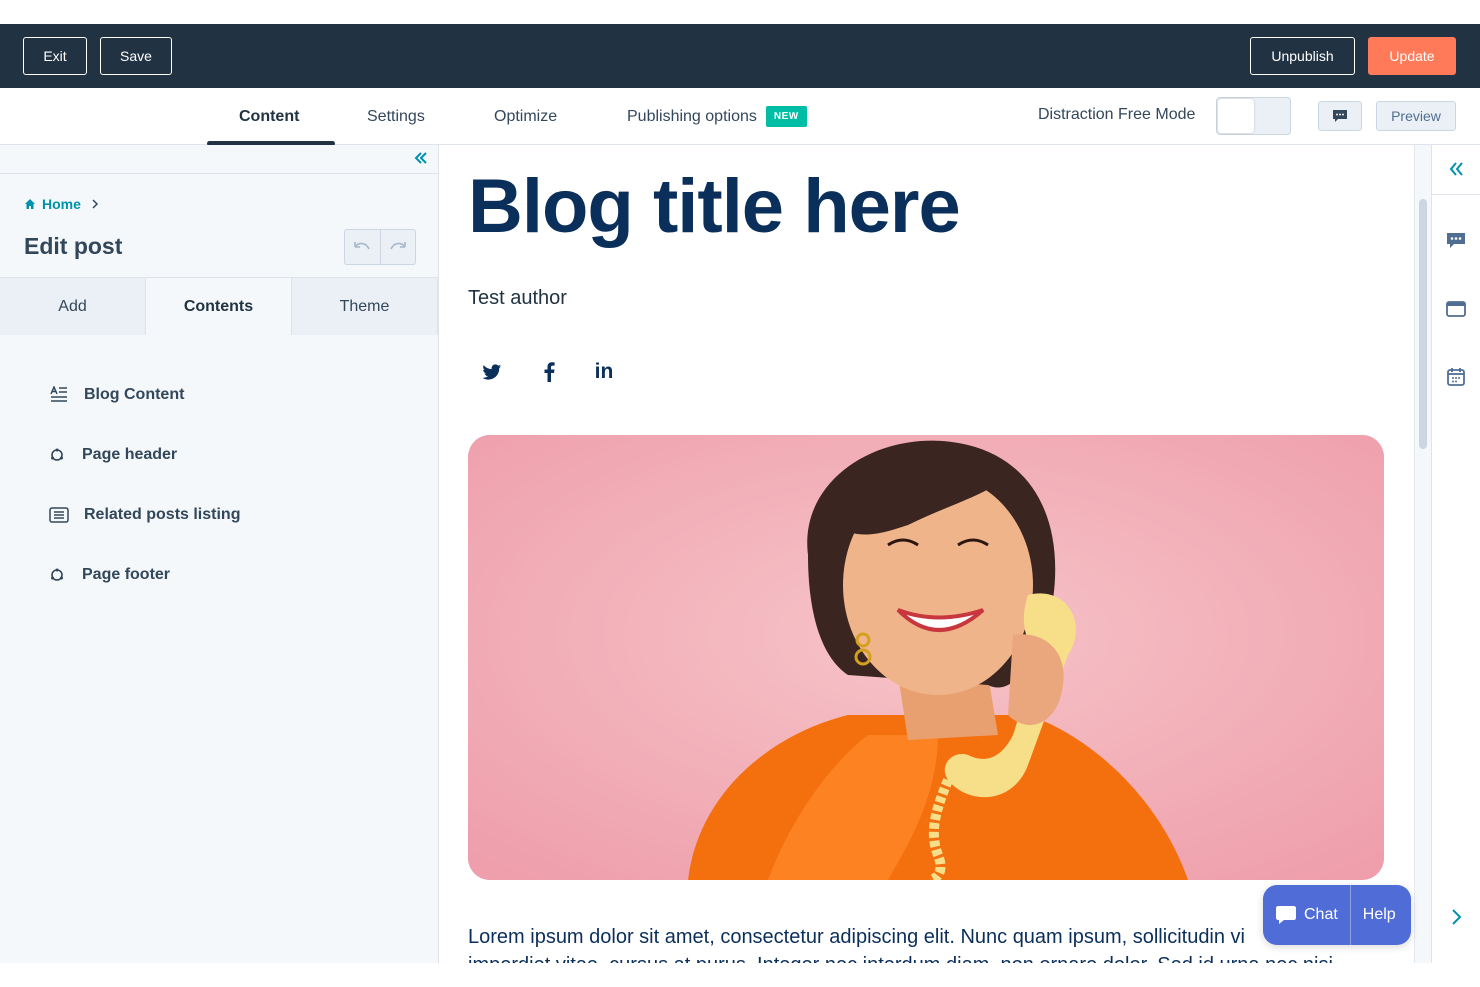  I want to click on help-button: Help, so click(1378, 915).